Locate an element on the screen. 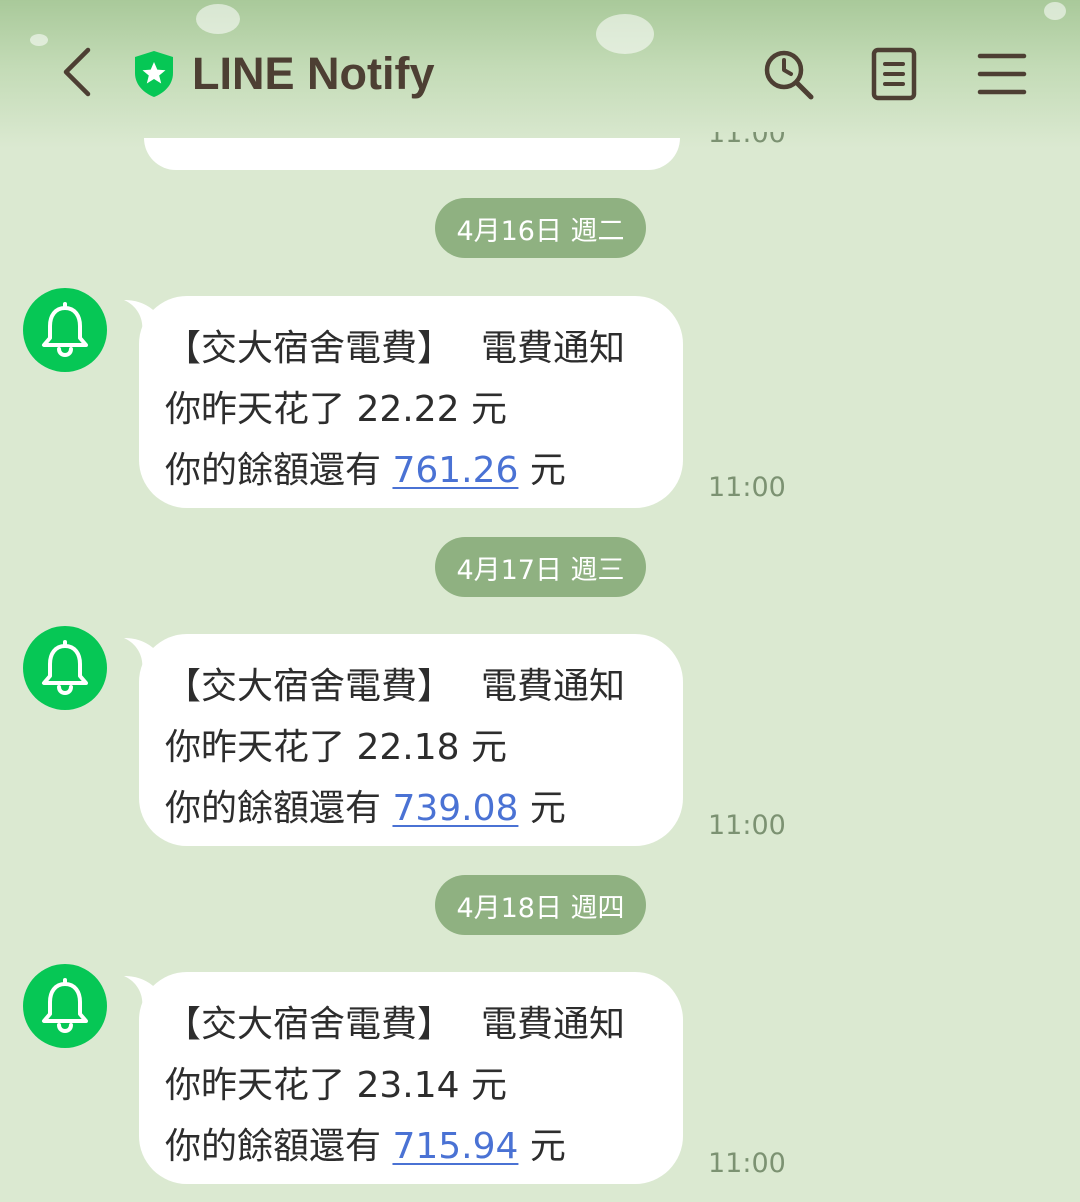  chat-header: LINE Notify is located at coordinates (540, 74).